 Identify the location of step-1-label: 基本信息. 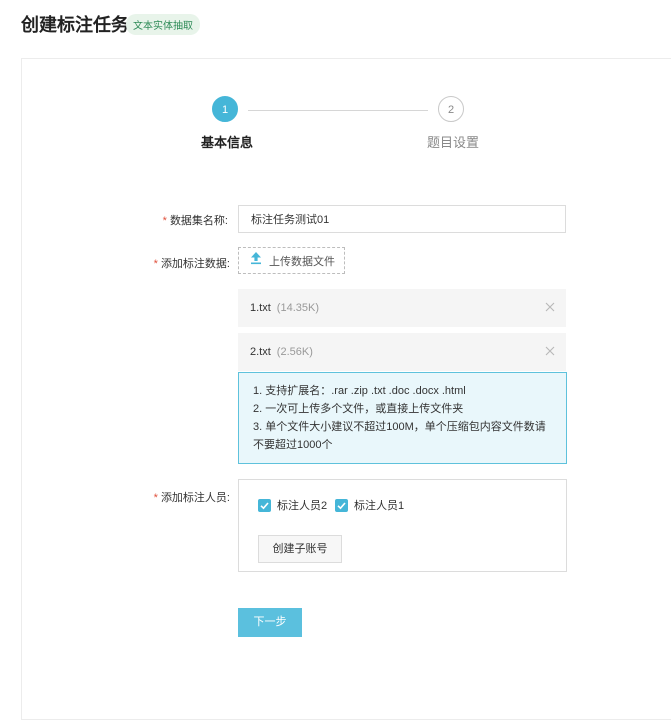
(227, 142).